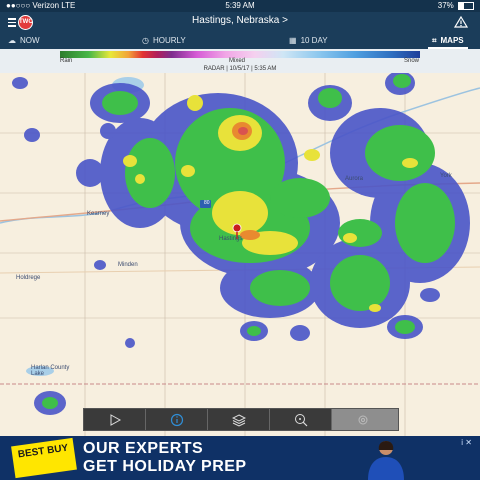 Image resolution: width=480 pixels, height=480 pixels. Describe the element at coordinates (30, 40) in the screenshot. I see `tab-now-label: NOW` at that location.